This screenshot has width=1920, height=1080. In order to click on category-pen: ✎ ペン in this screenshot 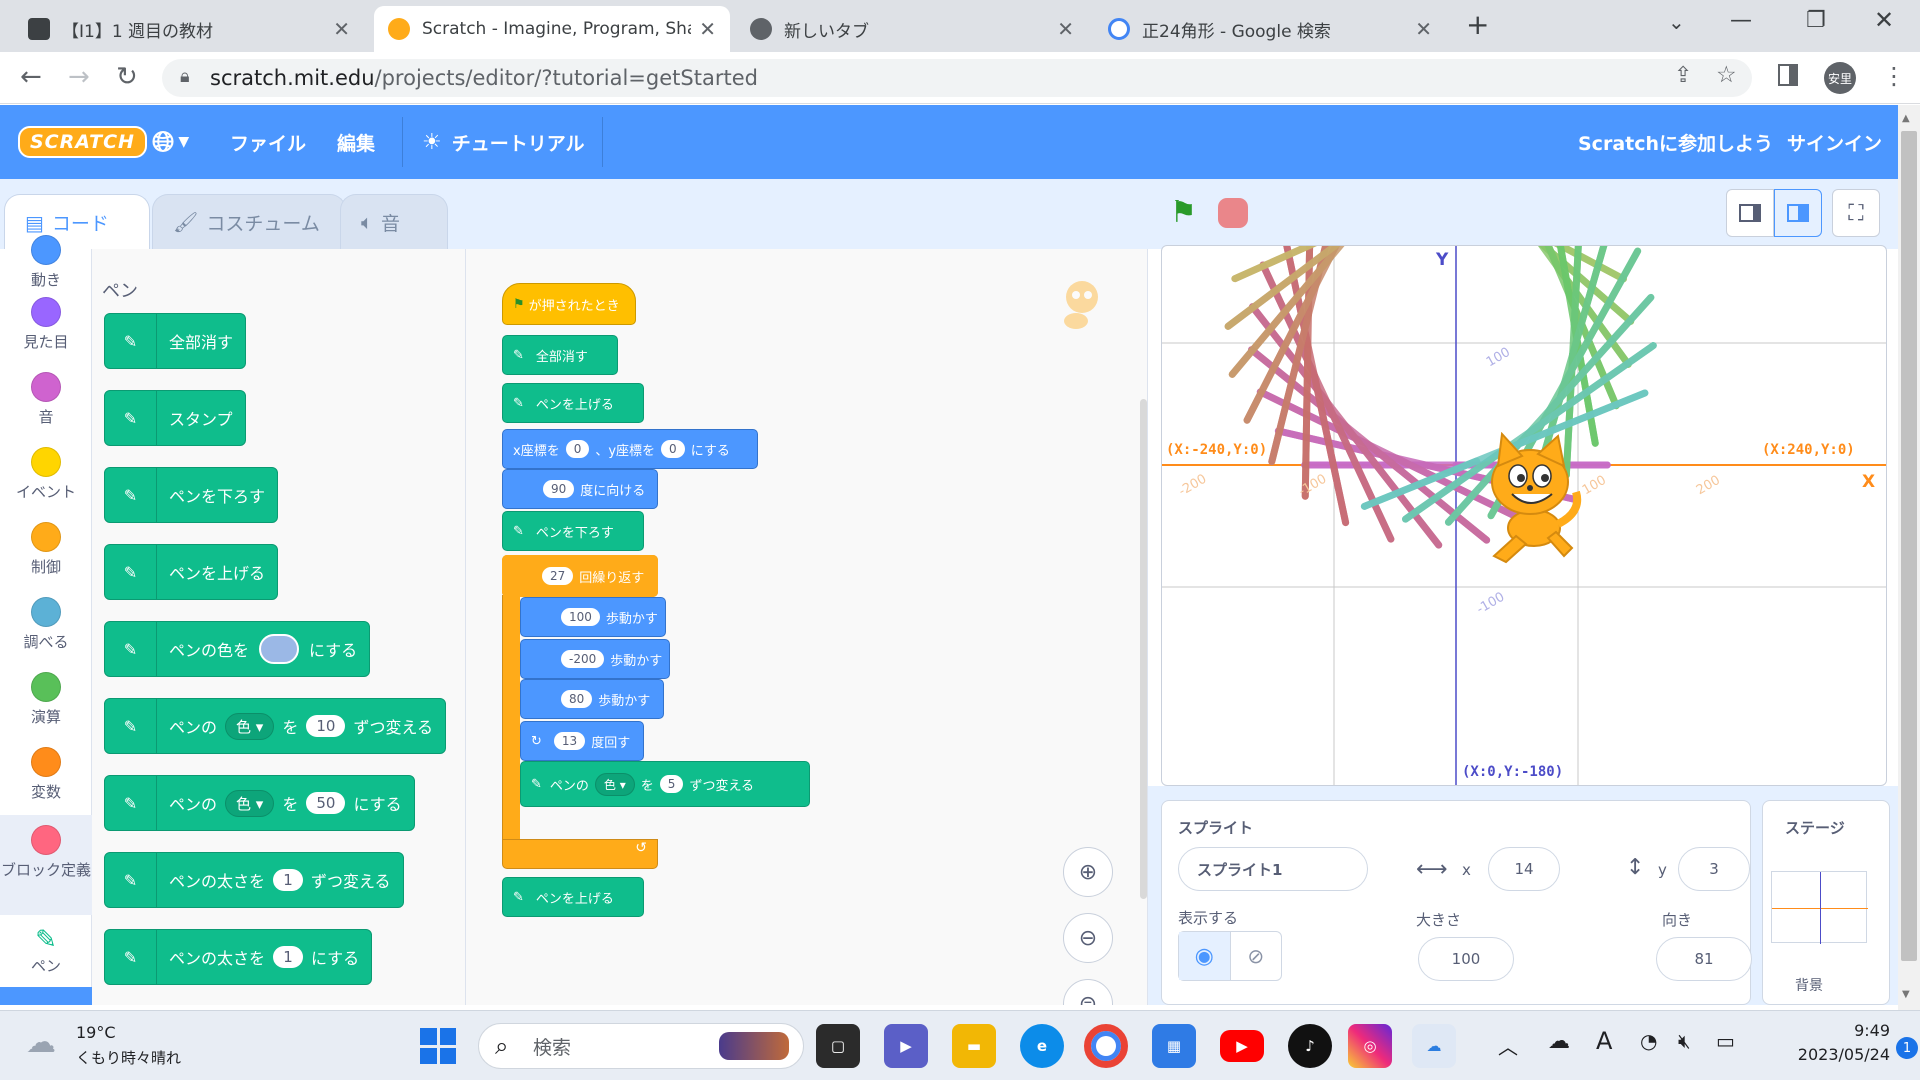, I will do `click(46, 950)`.